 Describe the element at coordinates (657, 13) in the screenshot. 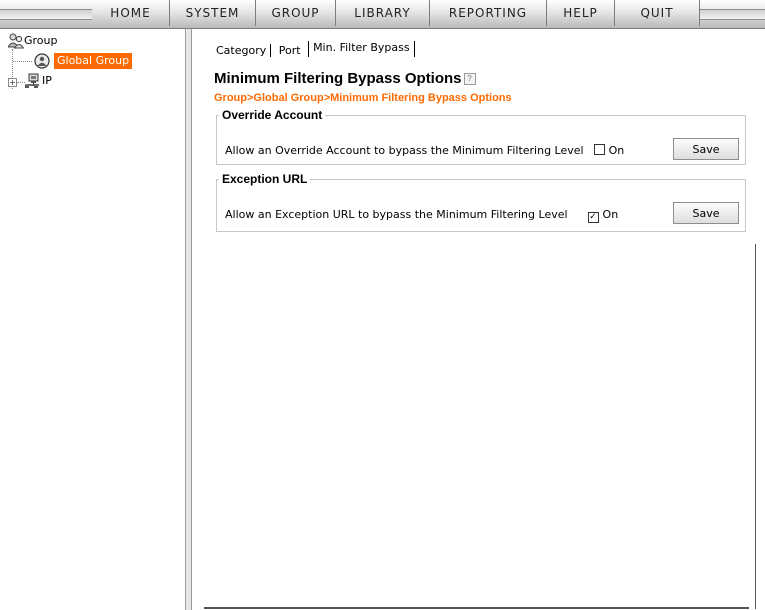

I see `menu-quit: QUIT` at that location.